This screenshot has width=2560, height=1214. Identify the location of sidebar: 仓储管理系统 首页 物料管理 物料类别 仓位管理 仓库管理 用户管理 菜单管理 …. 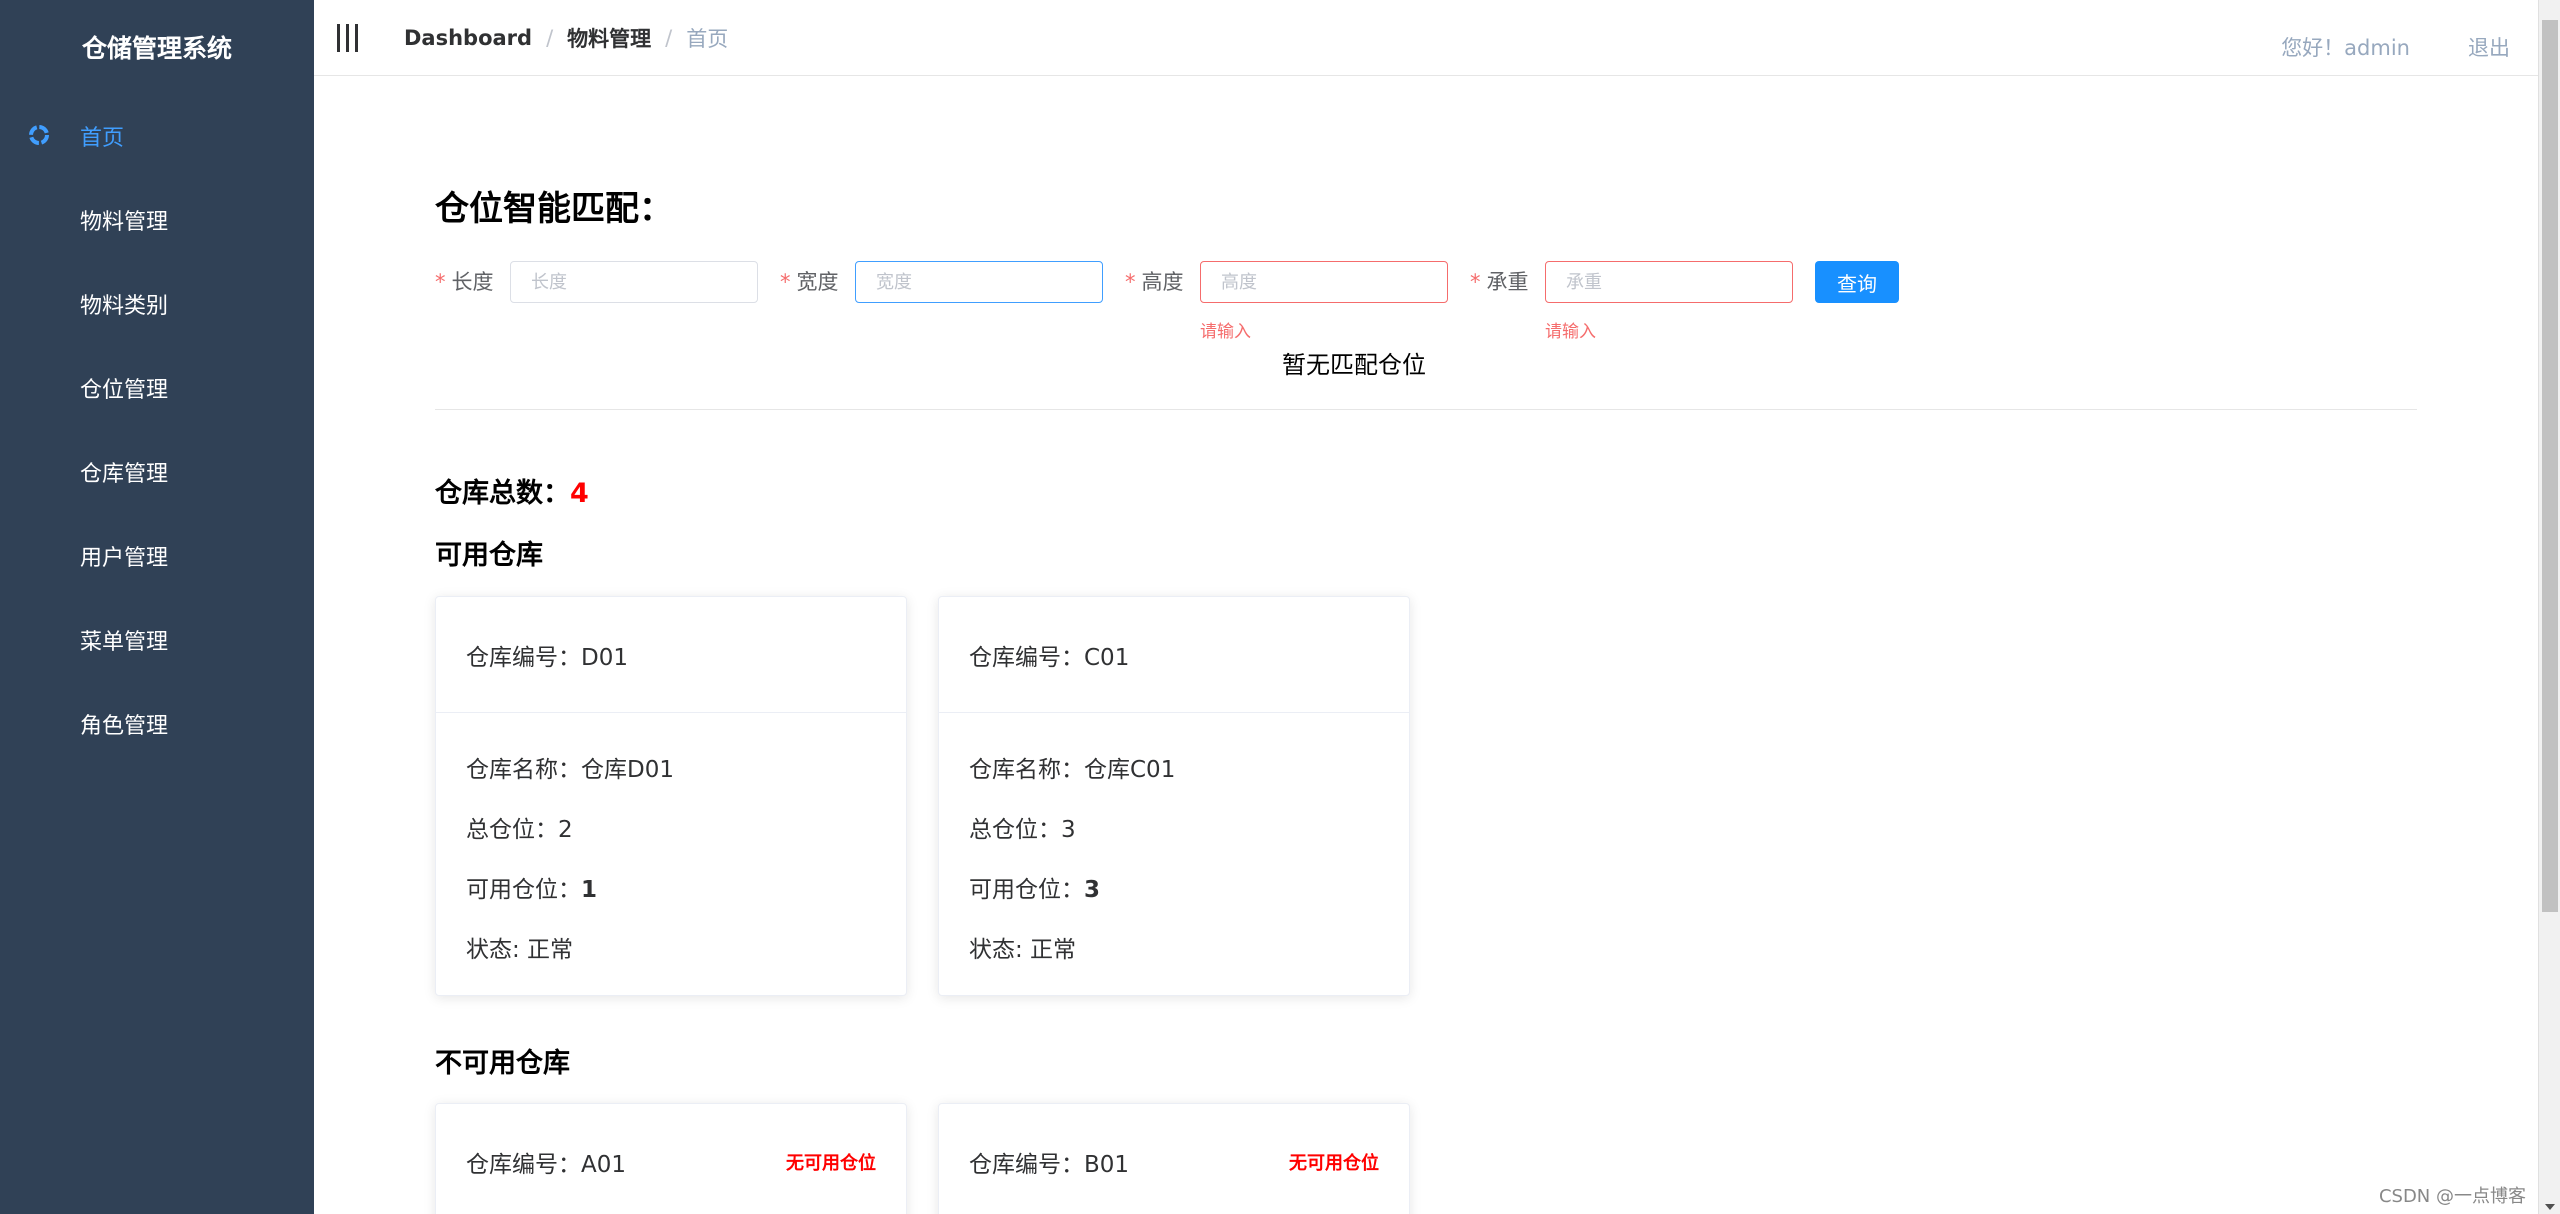
(157, 607).